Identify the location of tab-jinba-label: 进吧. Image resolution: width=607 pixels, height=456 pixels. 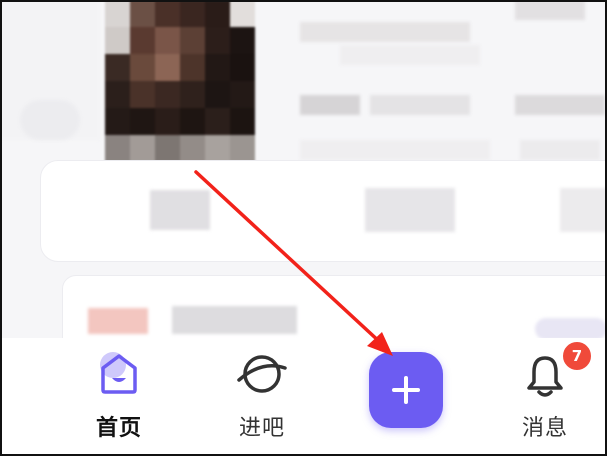
(261, 428).